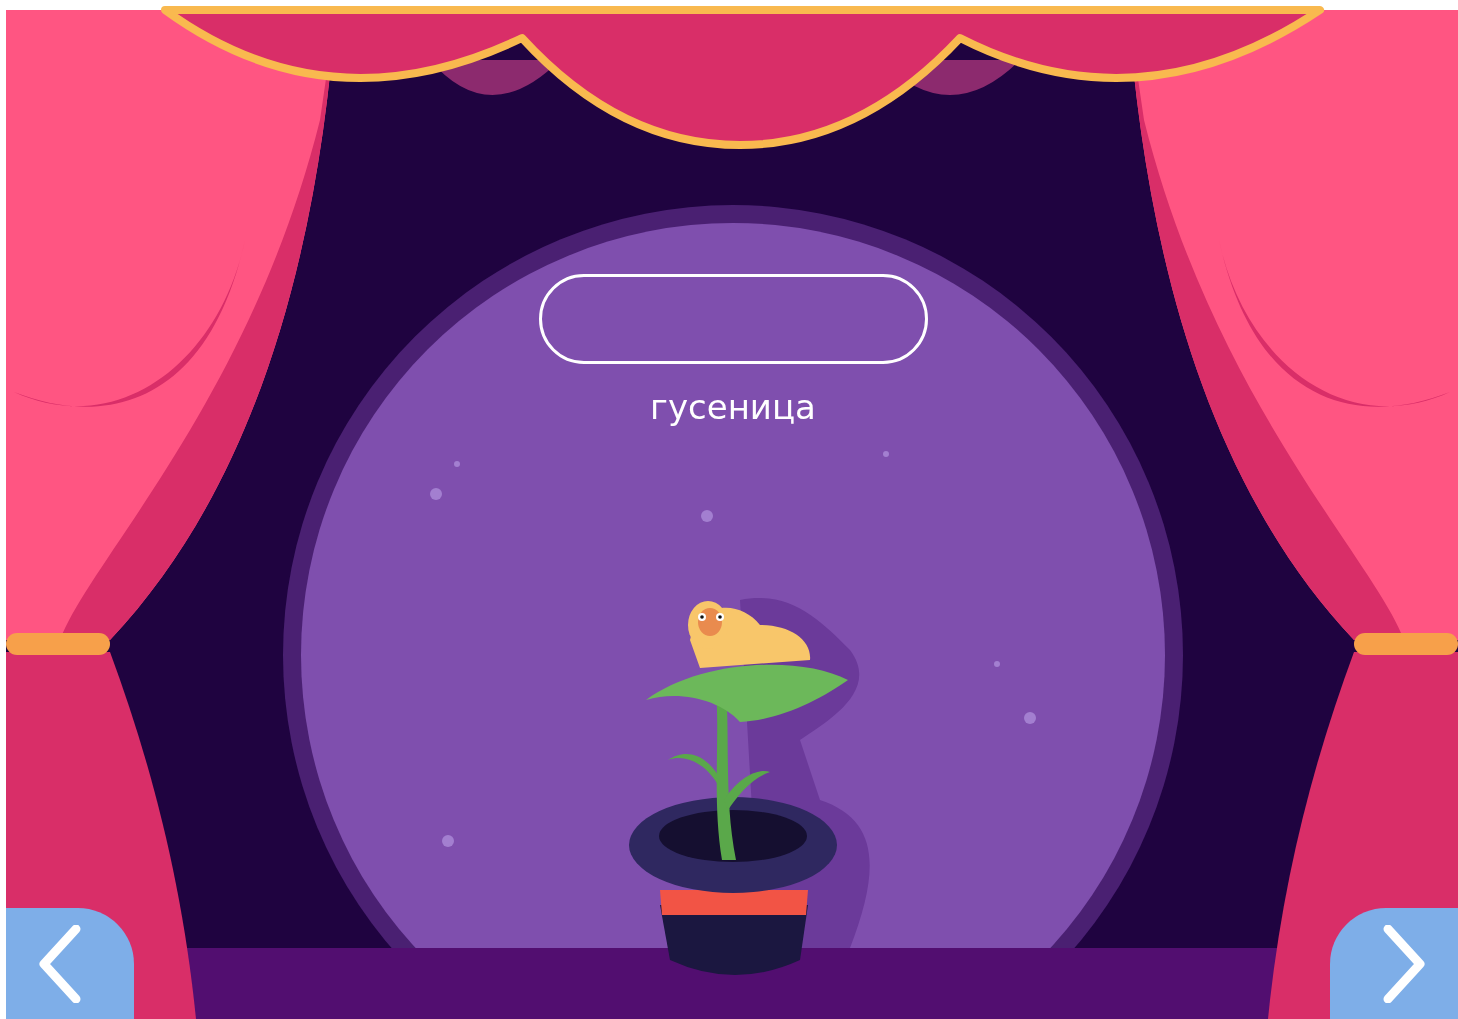 This screenshot has height=1019, width=1458. What do you see at coordinates (60, 963) in the screenshot?
I see `chevron-left-icon` at bounding box center [60, 963].